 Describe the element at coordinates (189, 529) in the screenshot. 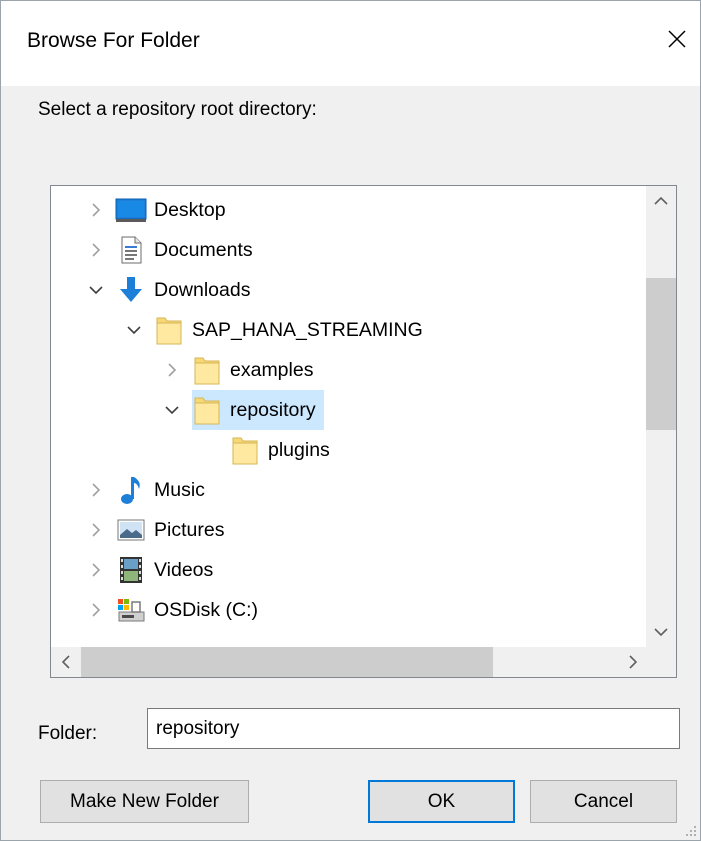

I see `tree-item-label: Pictures` at that location.